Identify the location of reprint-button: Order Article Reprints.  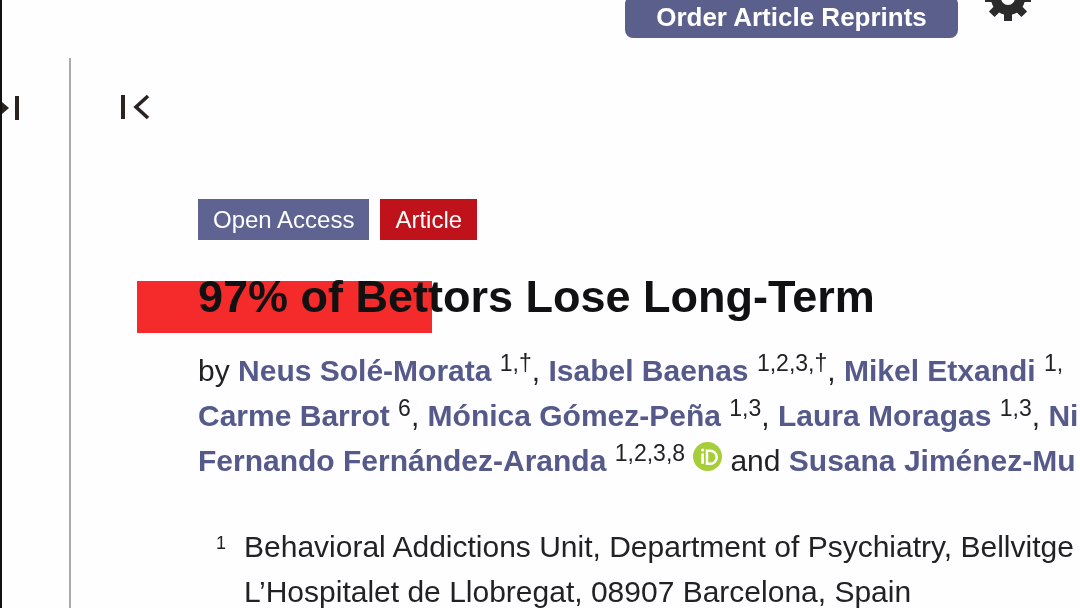
(791, 19).